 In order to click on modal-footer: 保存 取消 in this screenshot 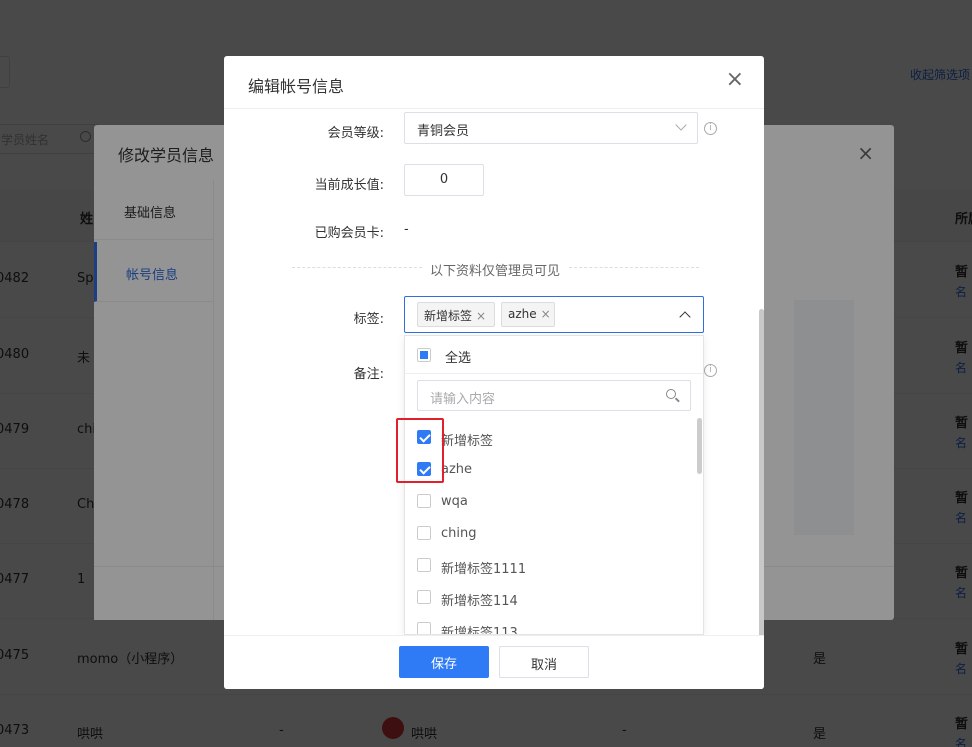, I will do `click(494, 662)`.